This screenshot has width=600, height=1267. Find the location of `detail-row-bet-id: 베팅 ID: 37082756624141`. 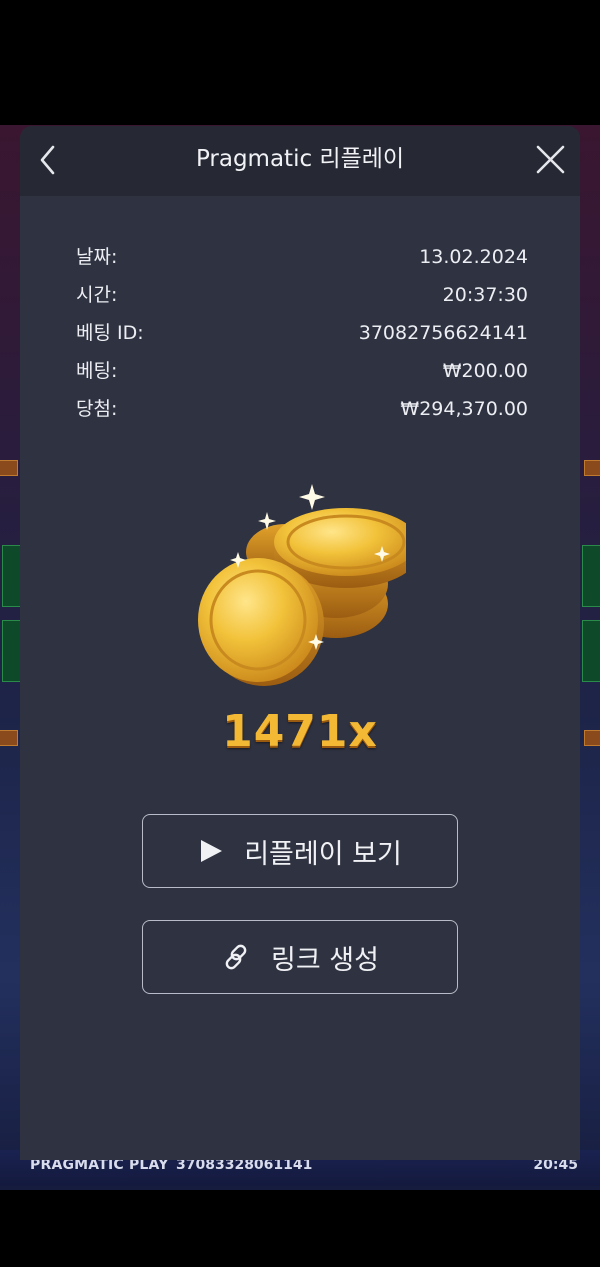

detail-row-bet-id: 베팅 ID: 37082756624141 is located at coordinates (302, 333).